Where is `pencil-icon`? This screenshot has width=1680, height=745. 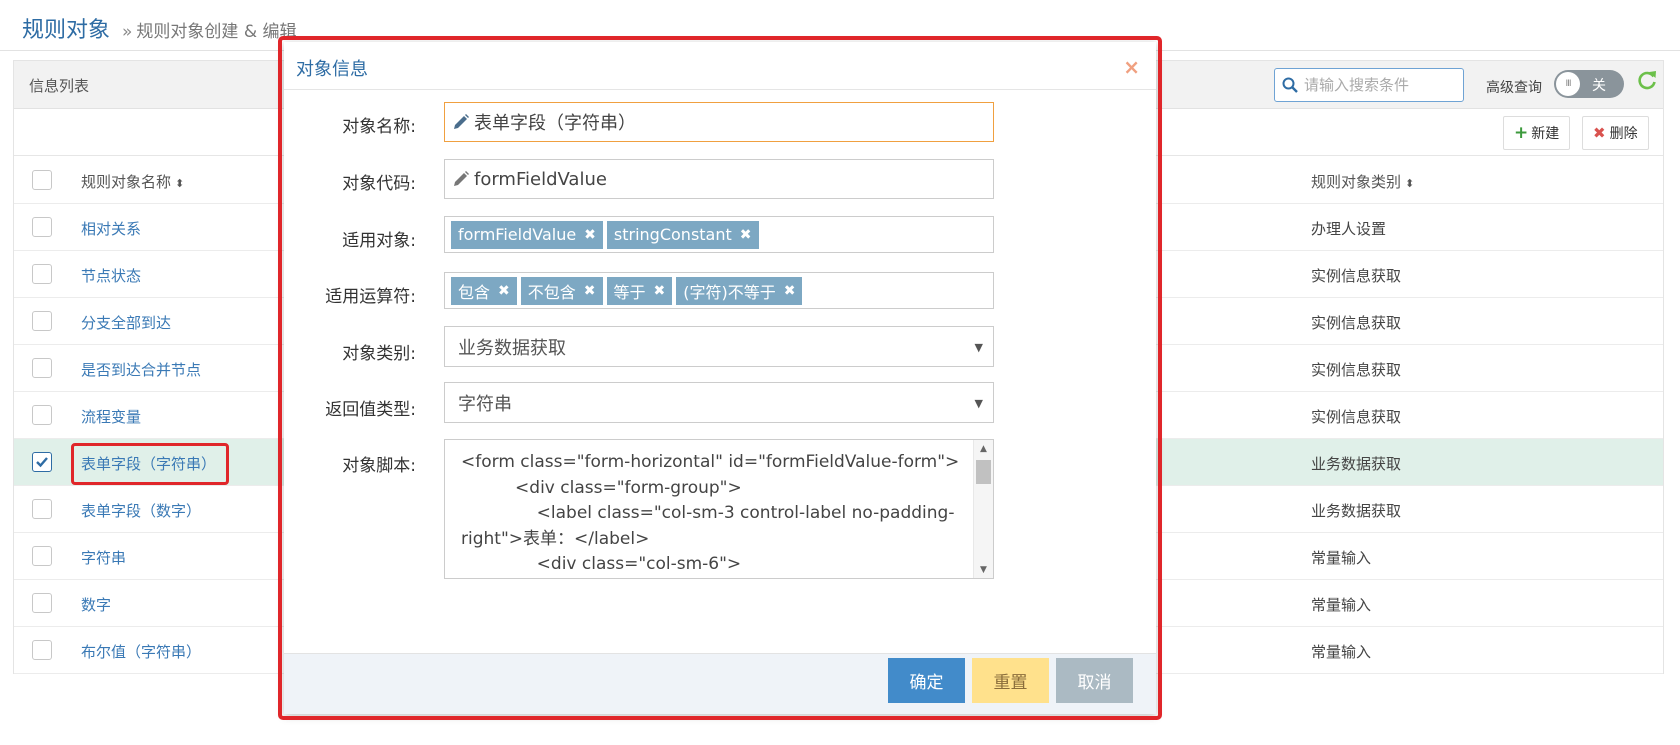
pencil-icon is located at coordinates (461, 121).